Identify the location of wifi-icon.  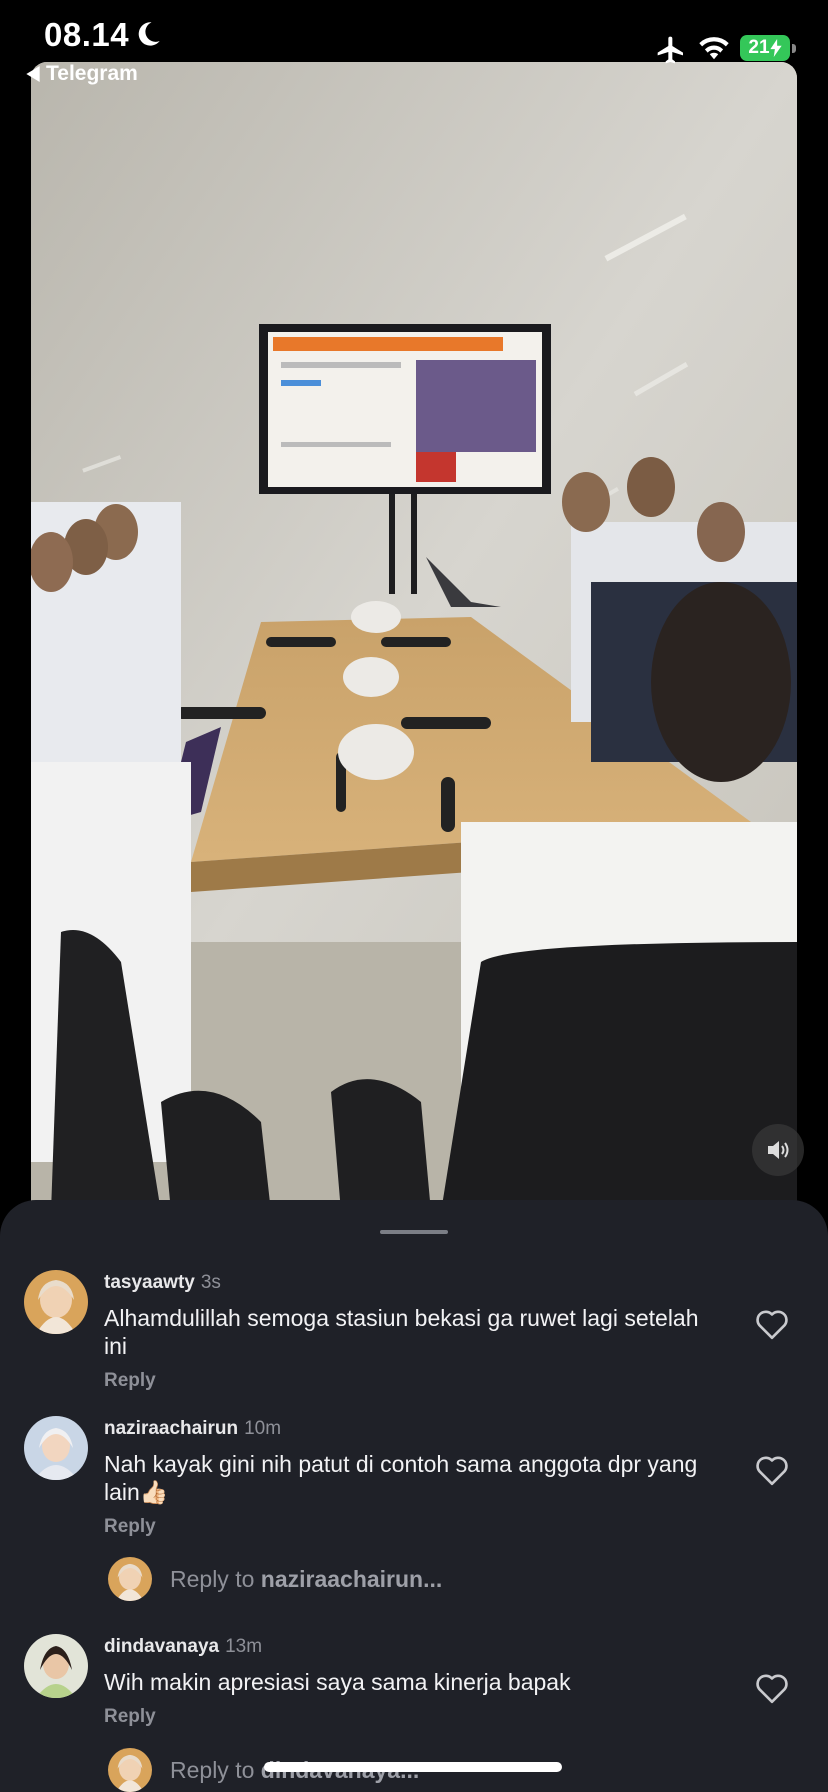
(714, 48).